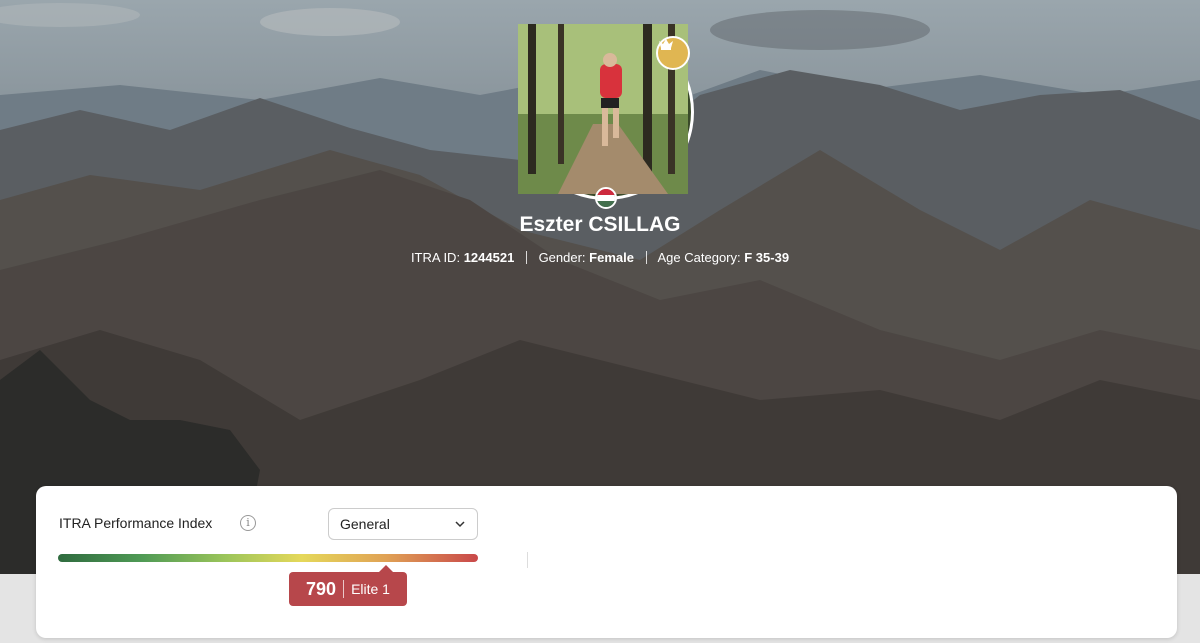  I want to click on itra-id-label: ITRA ID:, so click(435, 257).